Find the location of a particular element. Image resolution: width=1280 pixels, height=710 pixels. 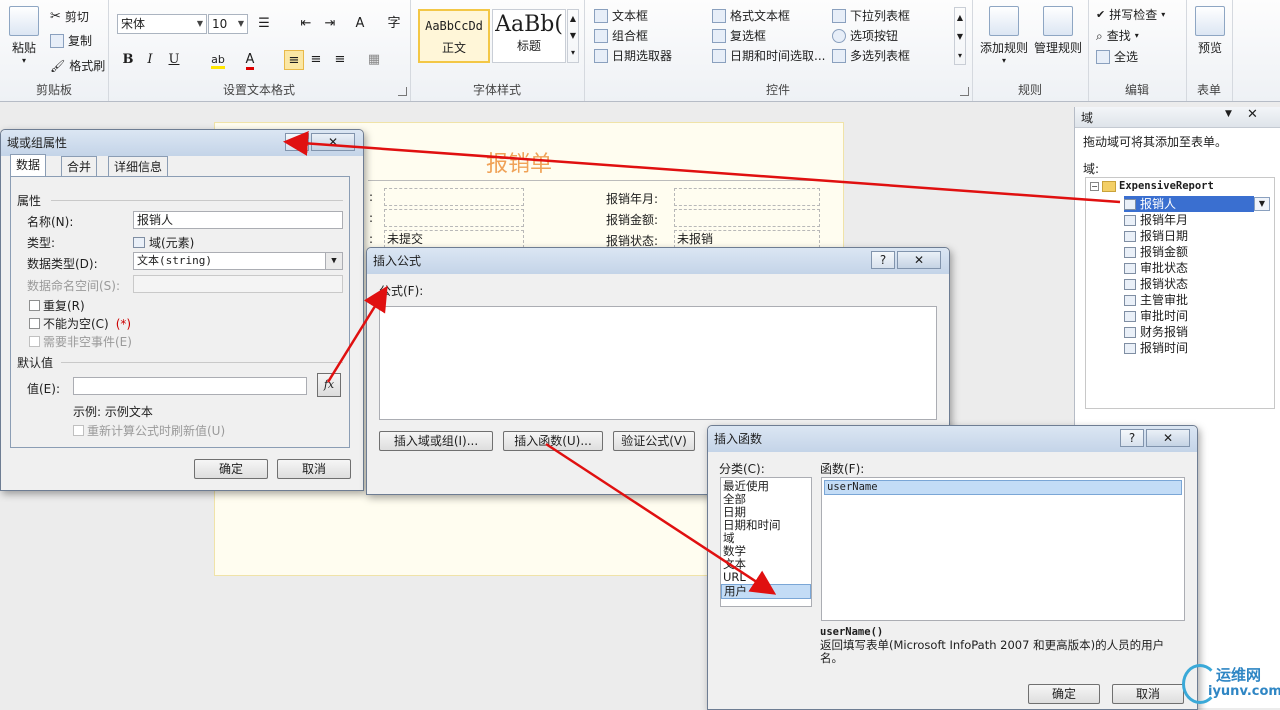

cut-button: ✂ 剪切 is located at coordinates (69, 17).